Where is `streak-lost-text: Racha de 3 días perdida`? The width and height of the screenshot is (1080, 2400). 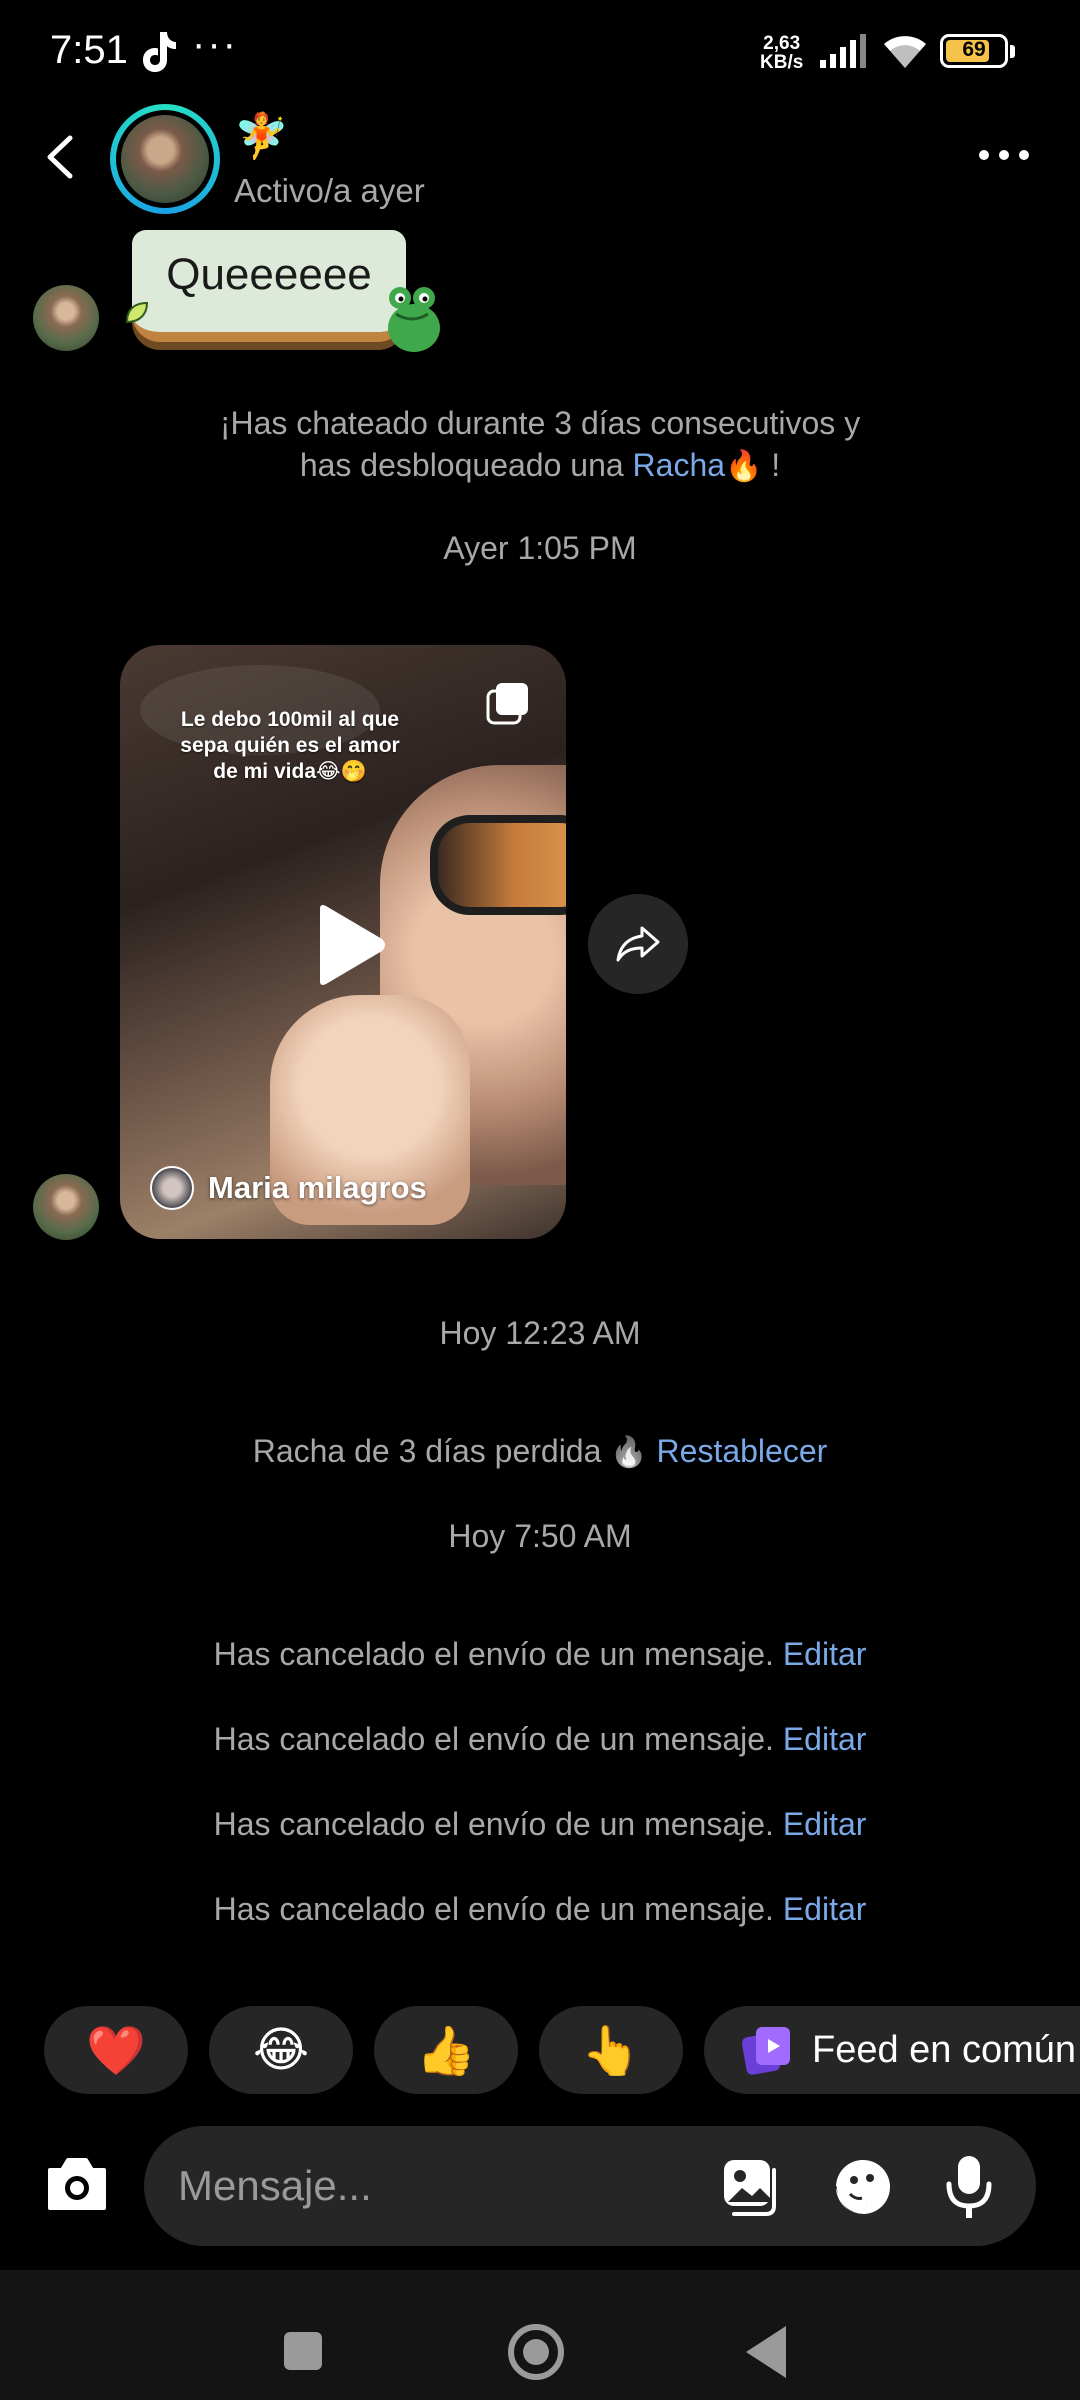
streak-lost-text: Racha de 3 días perdida is located at coordinates (427, 1451).